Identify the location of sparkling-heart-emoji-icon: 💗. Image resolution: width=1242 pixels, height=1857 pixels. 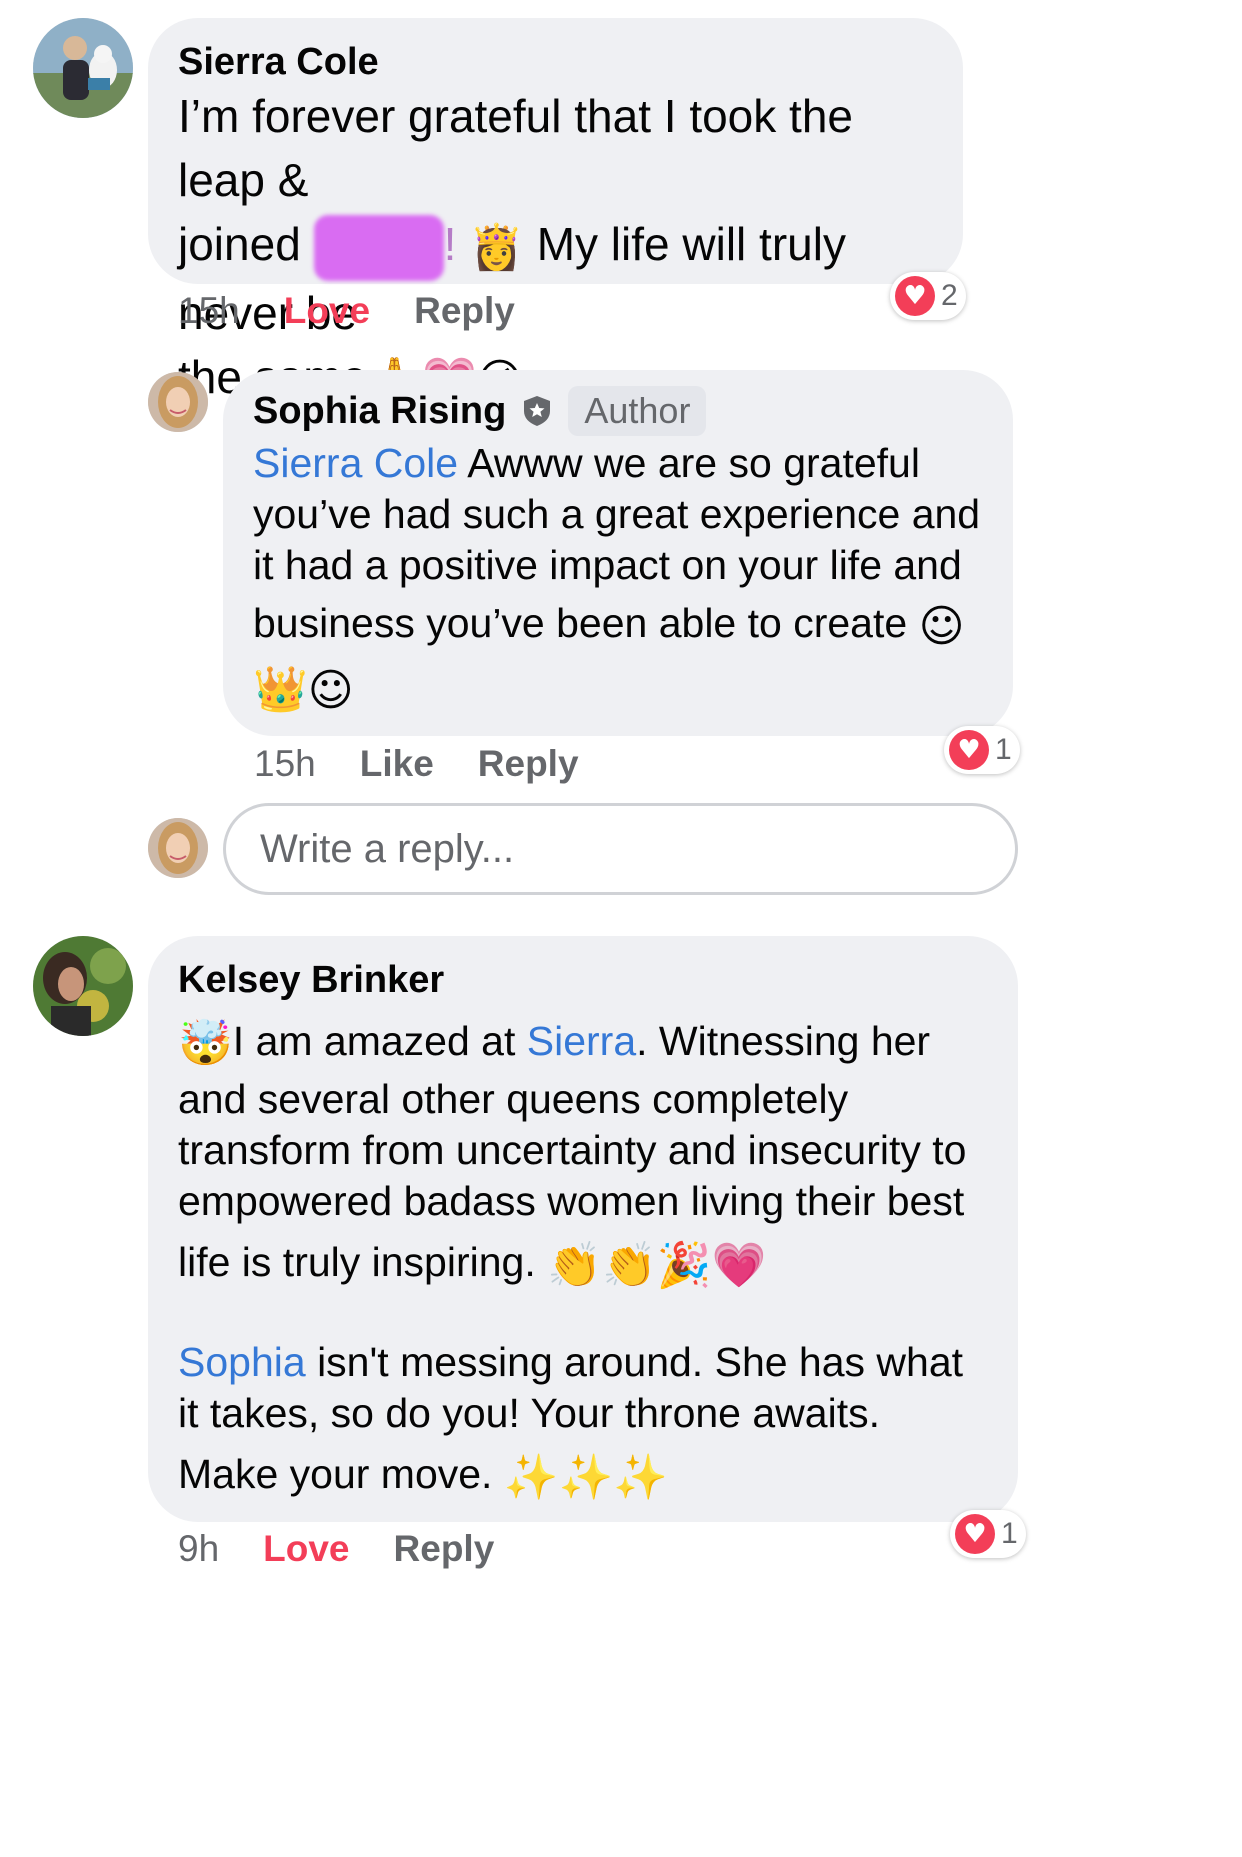
(739, 1265).